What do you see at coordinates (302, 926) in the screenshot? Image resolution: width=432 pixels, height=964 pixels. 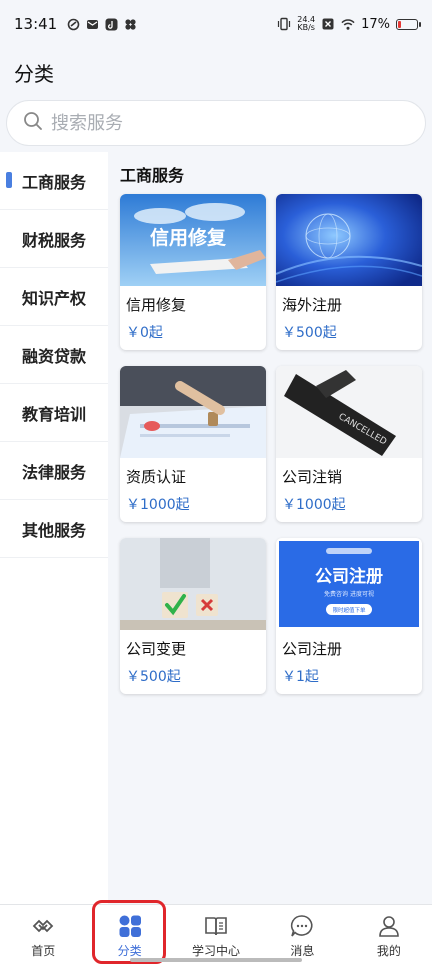 I see `message-icon` at bounding box center [302, 926].